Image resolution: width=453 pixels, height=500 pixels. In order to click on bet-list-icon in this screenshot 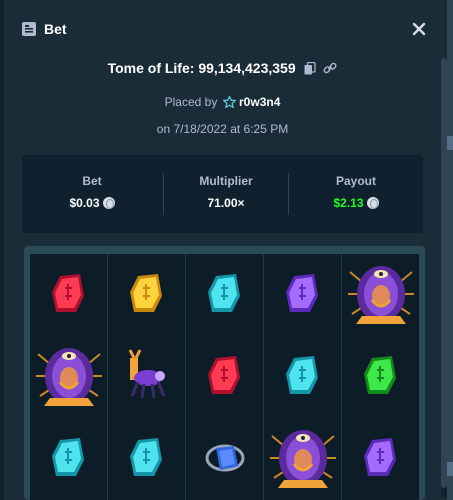, I will do `click(29, 29)`.